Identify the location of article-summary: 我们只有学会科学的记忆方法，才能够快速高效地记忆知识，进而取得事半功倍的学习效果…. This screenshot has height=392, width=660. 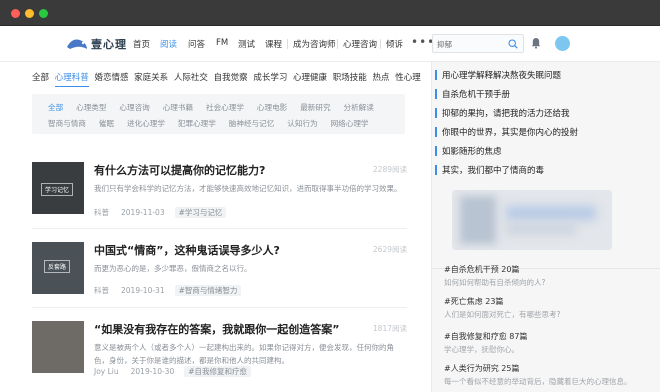
(248, 188).